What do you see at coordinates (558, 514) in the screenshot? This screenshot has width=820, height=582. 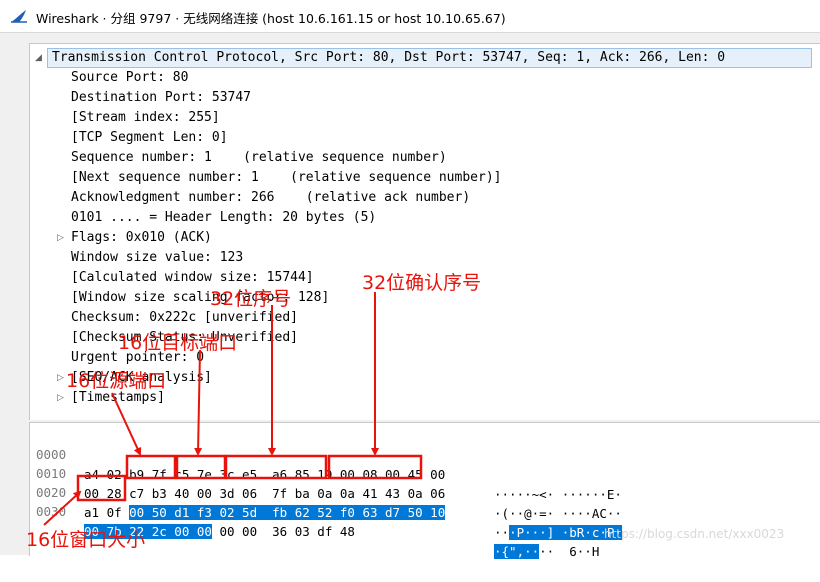 I see `hex-ascii: ·(··@·=· ····AC··` at bounding box center [558, 514].